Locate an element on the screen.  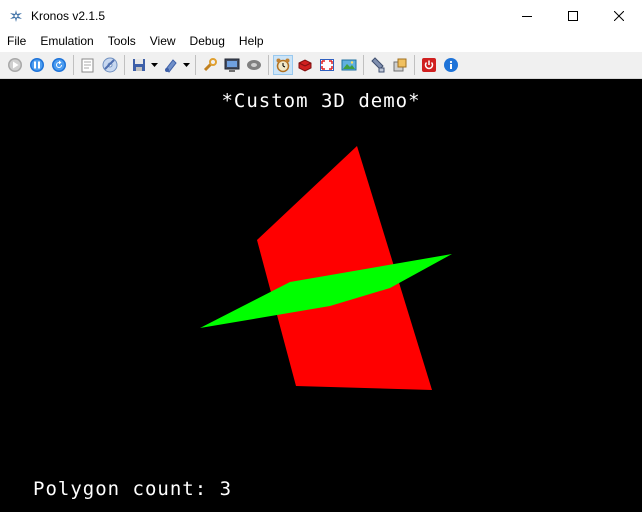
kronos-app-icon is located at coordinates (16, 16).